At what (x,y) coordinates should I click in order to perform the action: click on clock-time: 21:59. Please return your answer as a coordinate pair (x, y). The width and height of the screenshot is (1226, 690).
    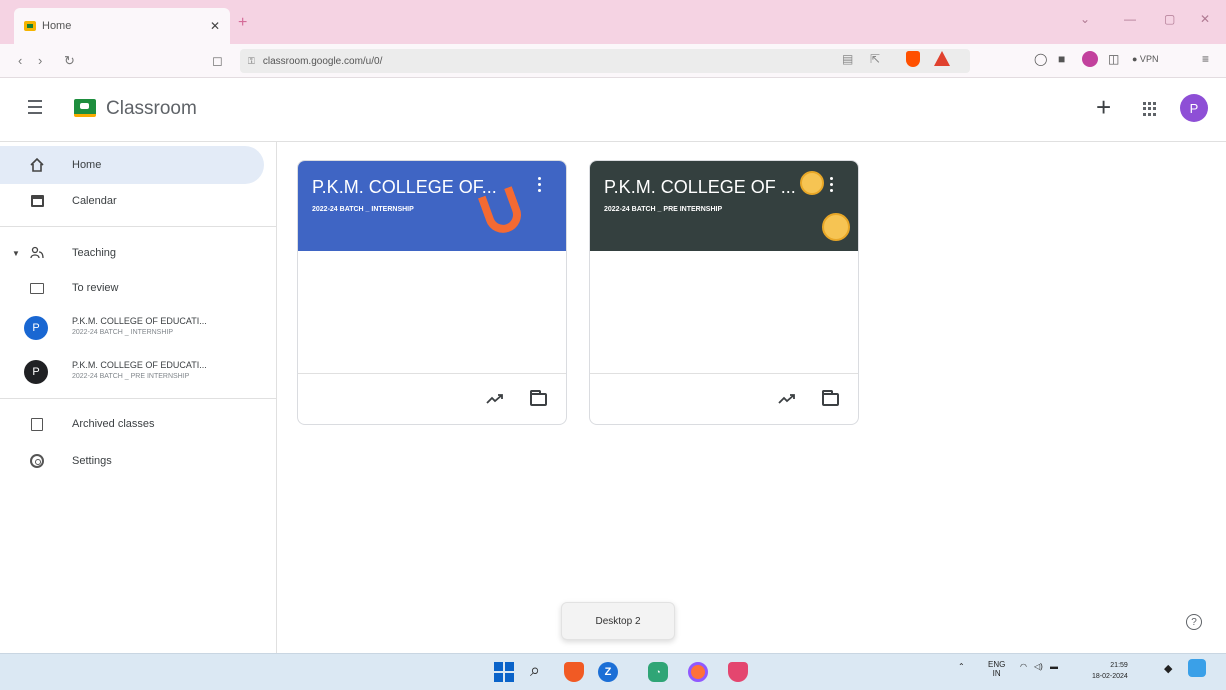
    Looking at the image, I should click on (1119, 665).